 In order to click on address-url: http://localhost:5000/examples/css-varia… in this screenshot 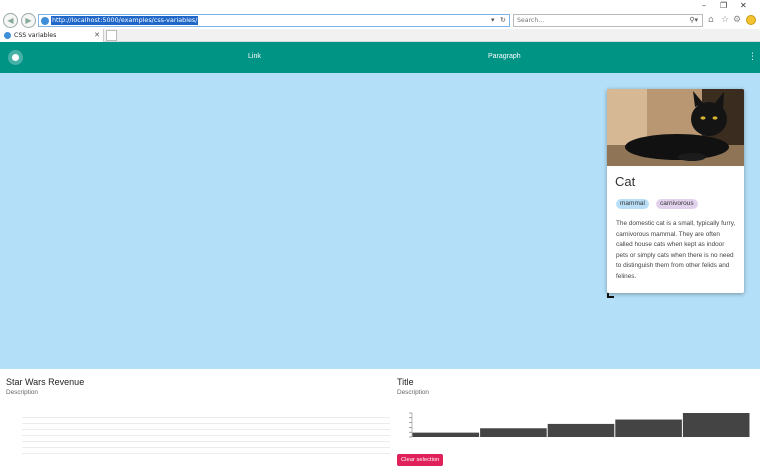, I will do `click(125, 20)`.